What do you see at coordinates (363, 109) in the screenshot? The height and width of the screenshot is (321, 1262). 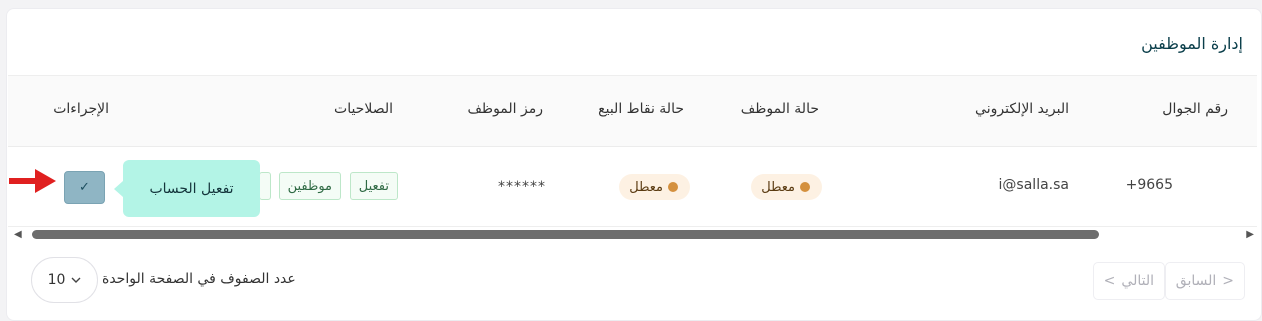 I see `header-permissions: الصلاحيات` at bounding box center [363, 109].